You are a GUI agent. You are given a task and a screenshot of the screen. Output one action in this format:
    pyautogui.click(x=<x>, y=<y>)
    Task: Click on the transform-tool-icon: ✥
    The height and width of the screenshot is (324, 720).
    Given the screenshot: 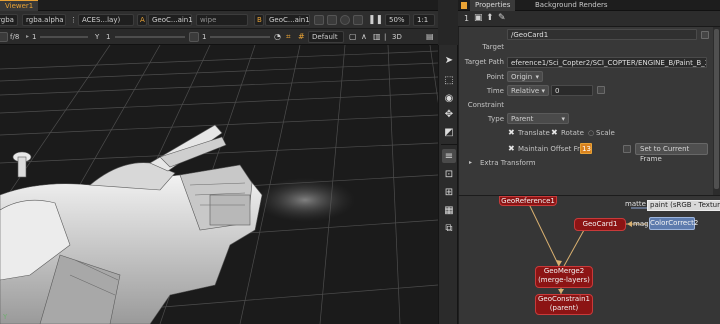 What is the action you would take?
    pyautogui.click(x=449, y=114)
    